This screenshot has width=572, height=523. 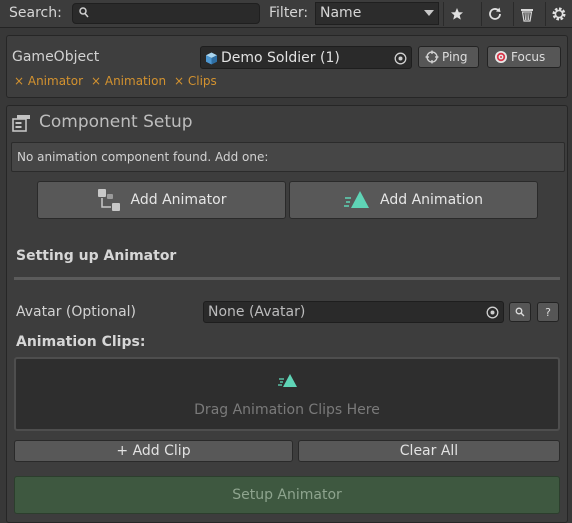 I want to click on add-animation-button: Add Animation, so click(x=413, y=200).